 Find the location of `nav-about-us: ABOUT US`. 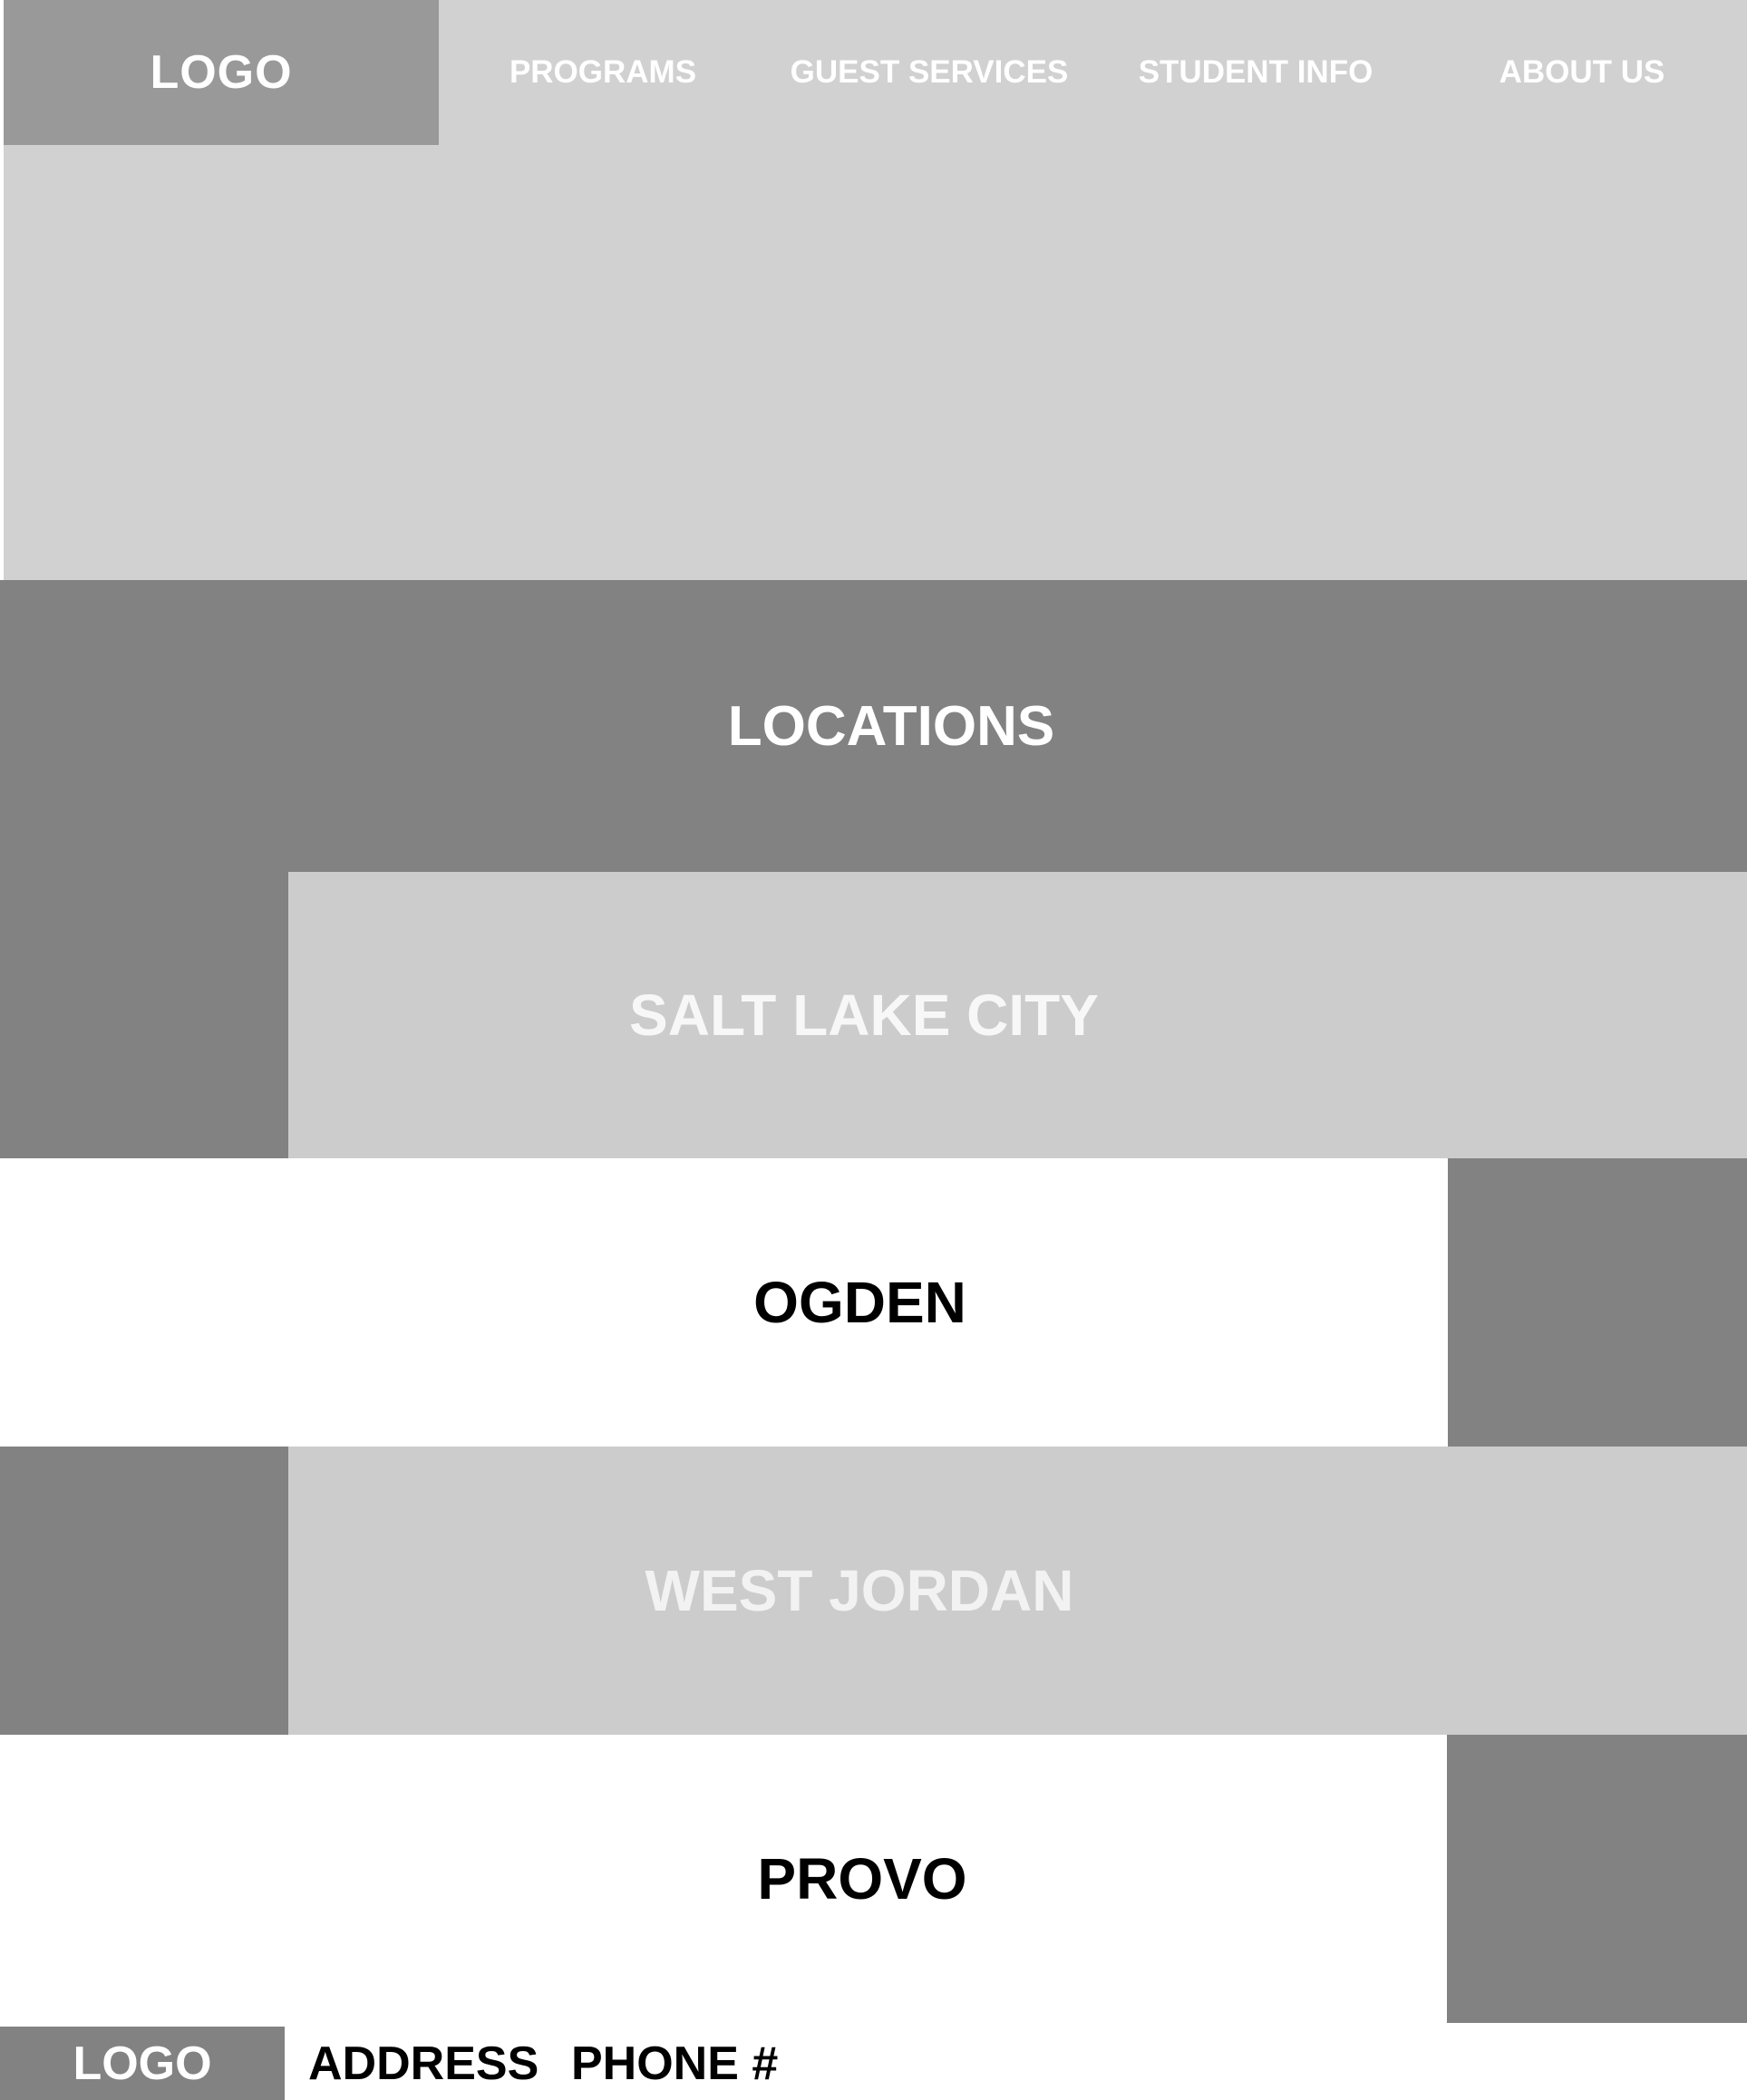

nav-about-us: ABOUT US is located at coordinates (1582, 72).